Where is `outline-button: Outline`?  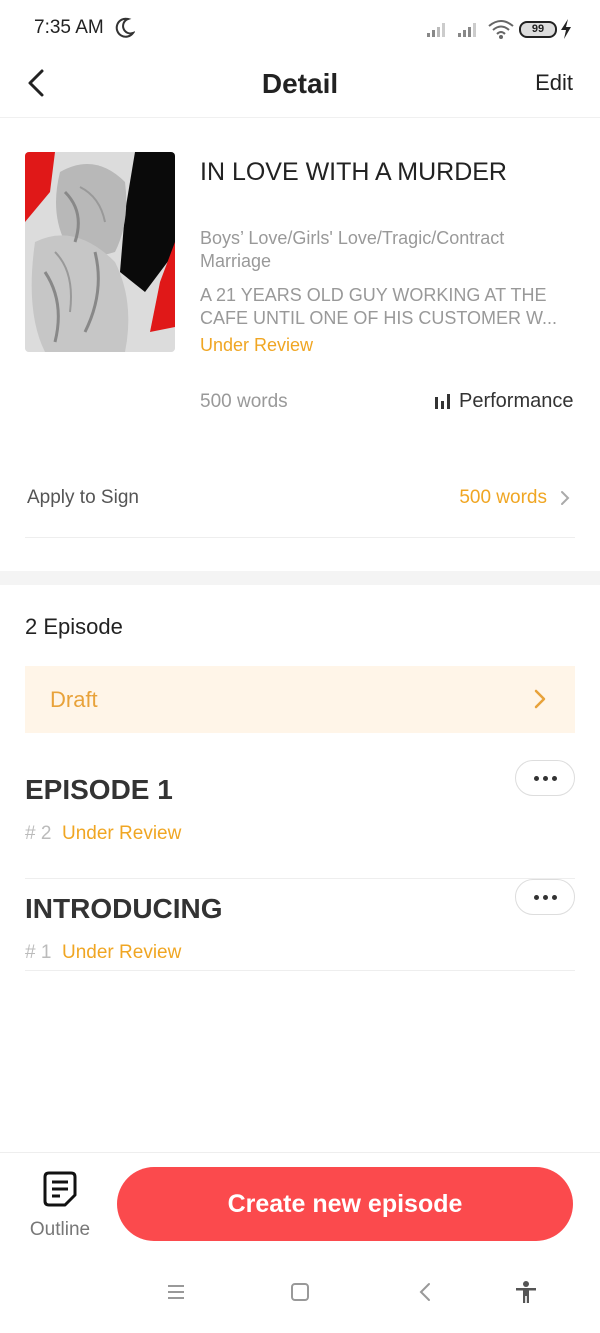
outline-button: Outline is located at coordinates (60, 1206).